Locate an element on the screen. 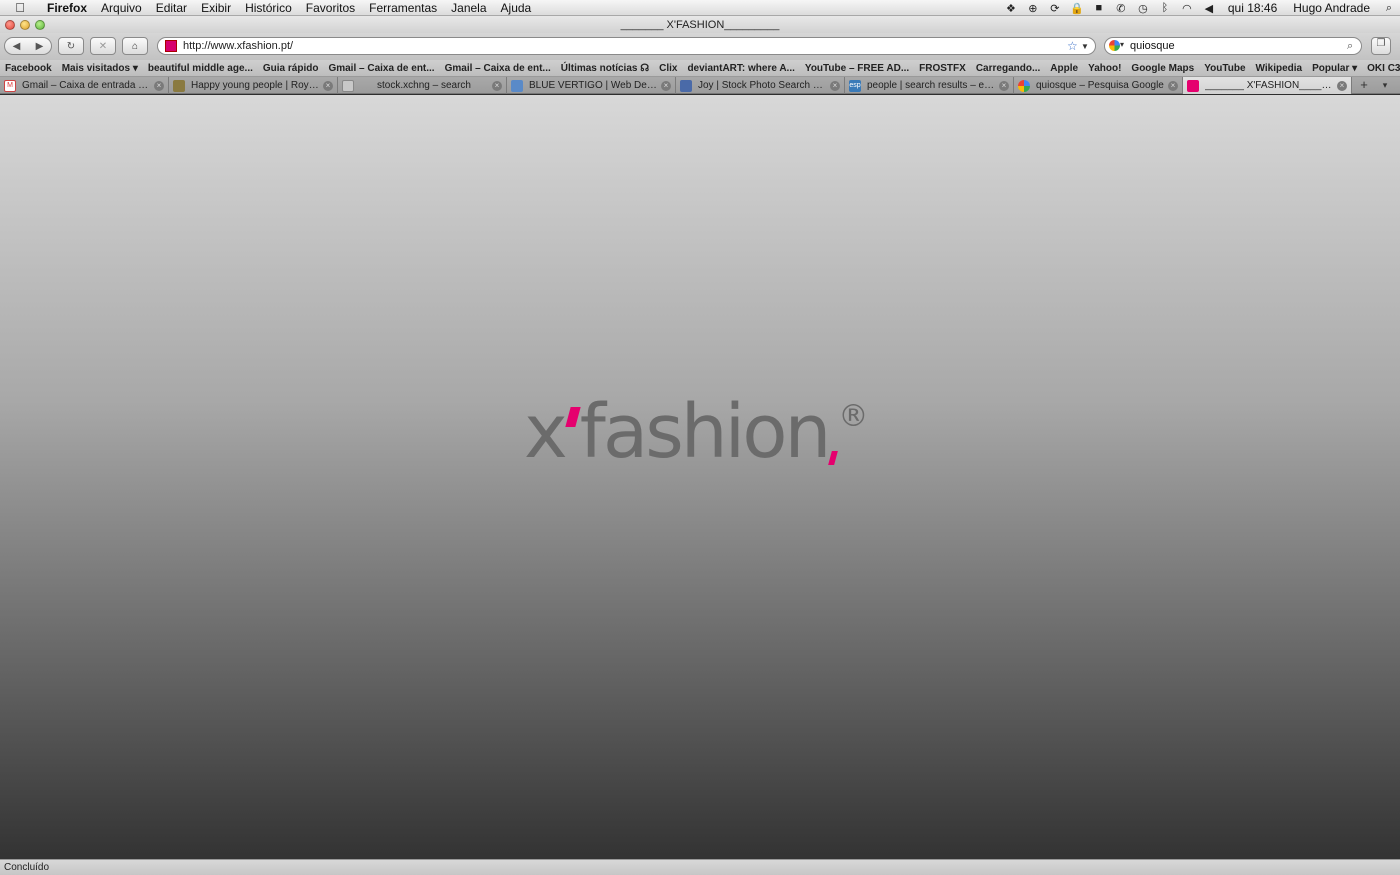 This screenshot has height=875, width=1400. app-icon: ■ is located at coordinates (1099, 8).